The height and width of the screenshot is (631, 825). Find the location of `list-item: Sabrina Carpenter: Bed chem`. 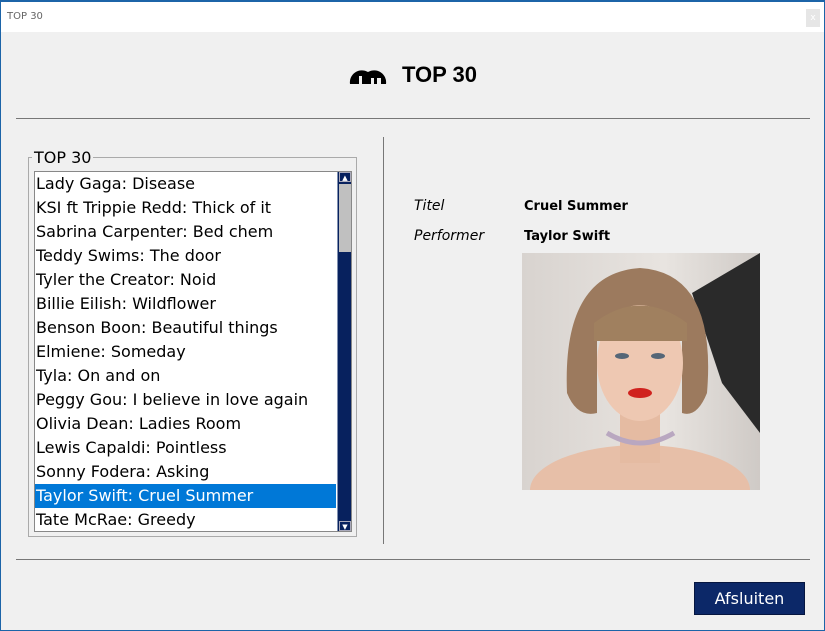

list-item: Sabrina Carpenter: Bed chem is located at coordinates (185, 232).